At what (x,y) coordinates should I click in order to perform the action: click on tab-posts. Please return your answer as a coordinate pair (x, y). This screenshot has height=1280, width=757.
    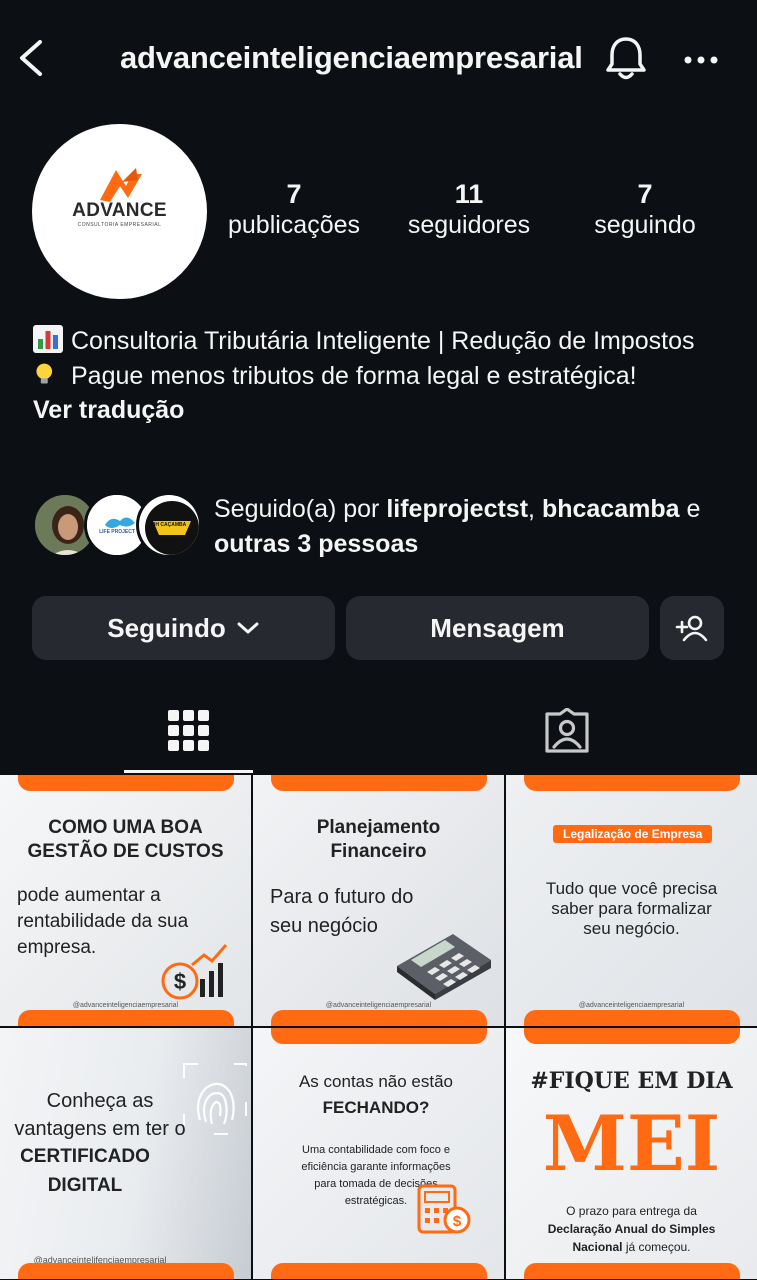
    Looking at the image, I should click on (188, 730).